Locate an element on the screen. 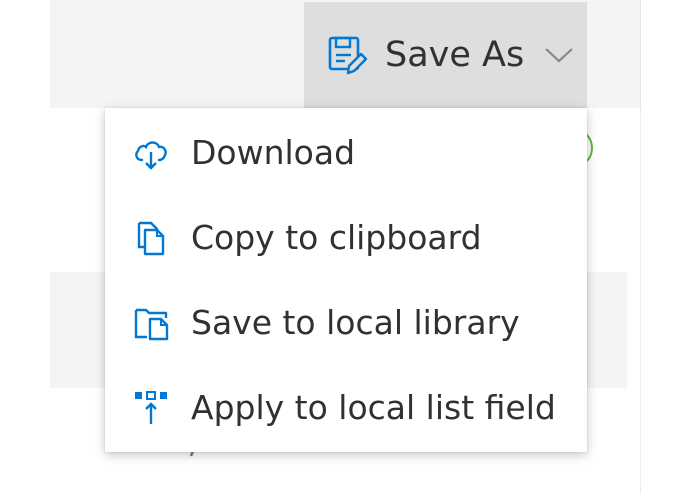 The image size is (695, 494). chevron-down-icon is located at coordinates (559, 55).